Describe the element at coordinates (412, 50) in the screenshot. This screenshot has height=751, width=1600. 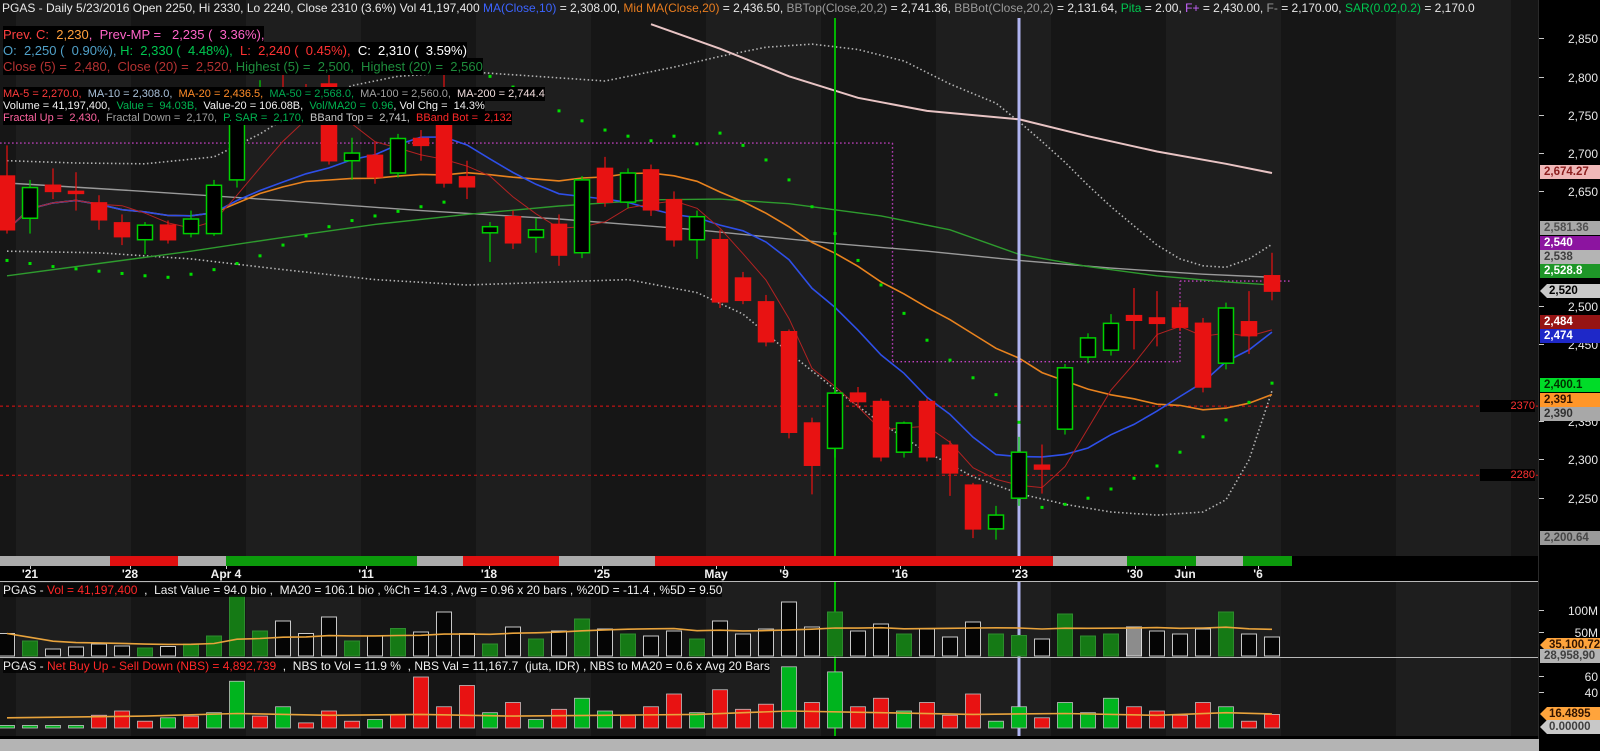
I see `legend-segment: C: 2,310 ( 3.59%)` at that location.